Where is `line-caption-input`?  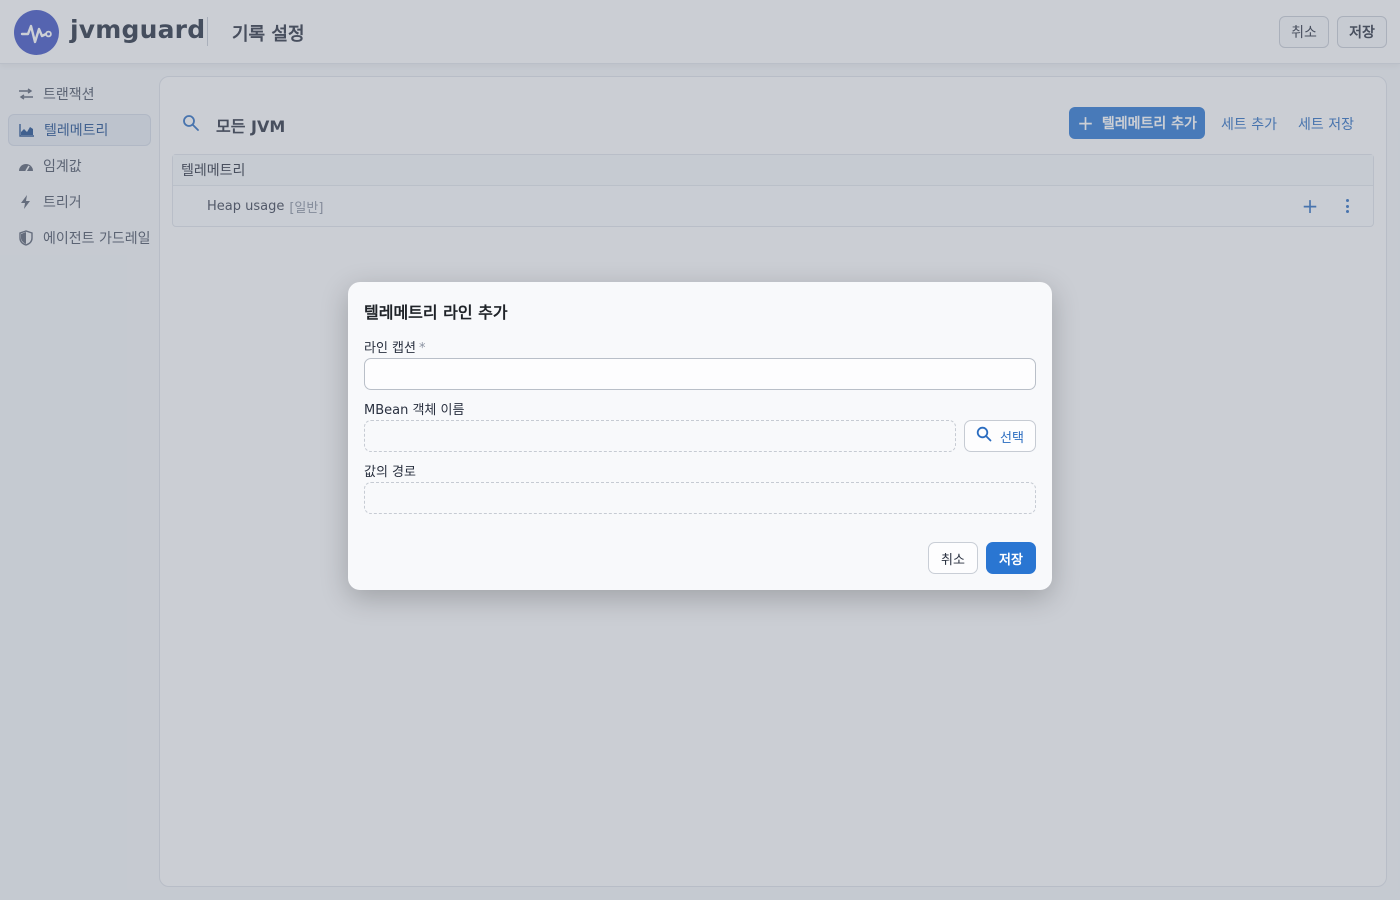
line-caption-input is located at coordinates (700, 374).